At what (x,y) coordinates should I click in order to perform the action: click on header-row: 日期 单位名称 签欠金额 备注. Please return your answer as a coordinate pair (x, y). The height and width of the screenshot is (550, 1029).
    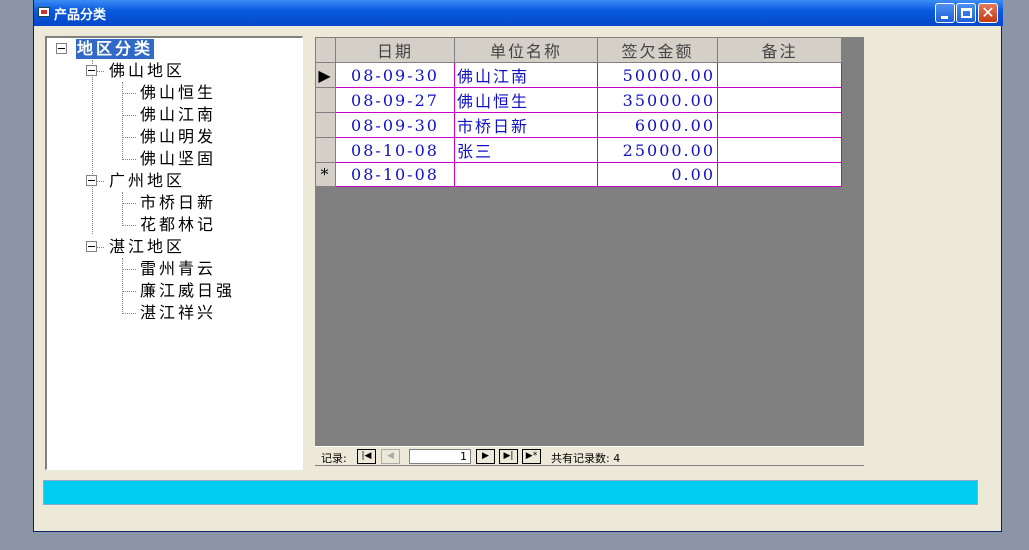
    Looking at the image, I should click on (578, 50).